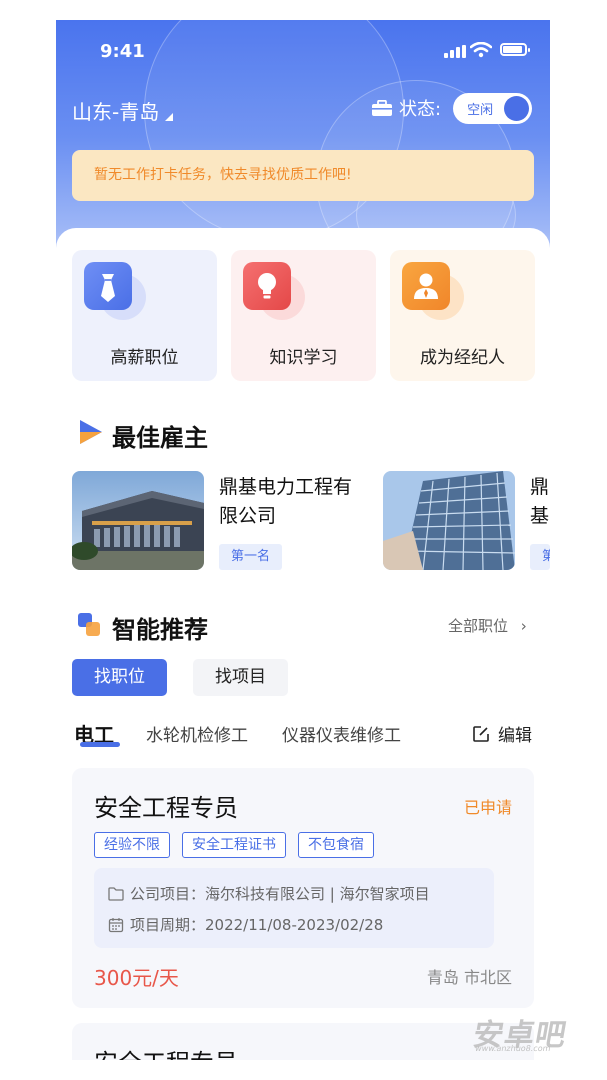 Image resolution: width=607 pixels, height=1080 pixels. What do you see at coordinates (382, 108) in the screenshot?
I see `briefcase-icon` at bounding box center [382, 108].